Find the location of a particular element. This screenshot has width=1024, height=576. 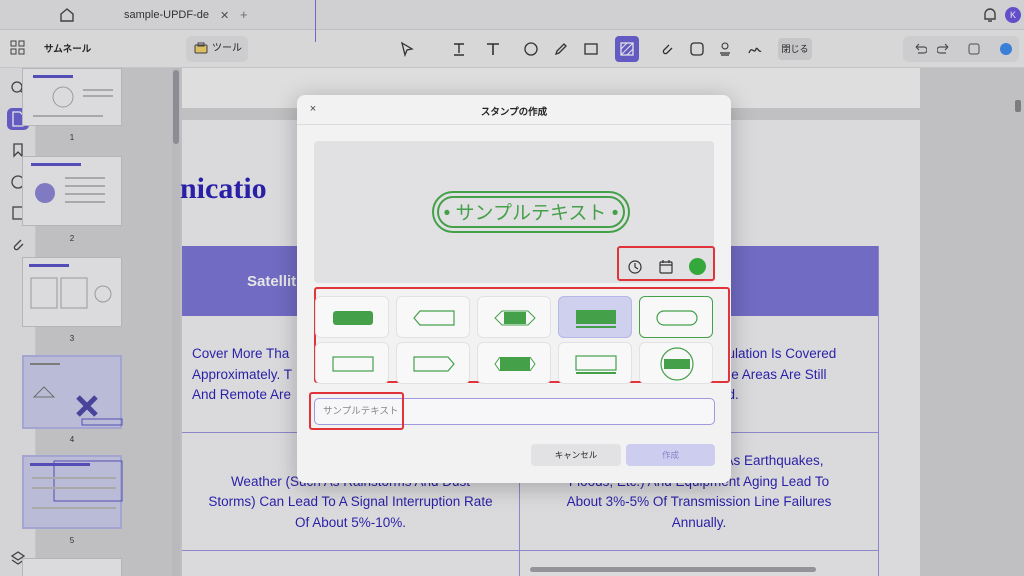

calendar-icon is located at coordinates (666, 267).